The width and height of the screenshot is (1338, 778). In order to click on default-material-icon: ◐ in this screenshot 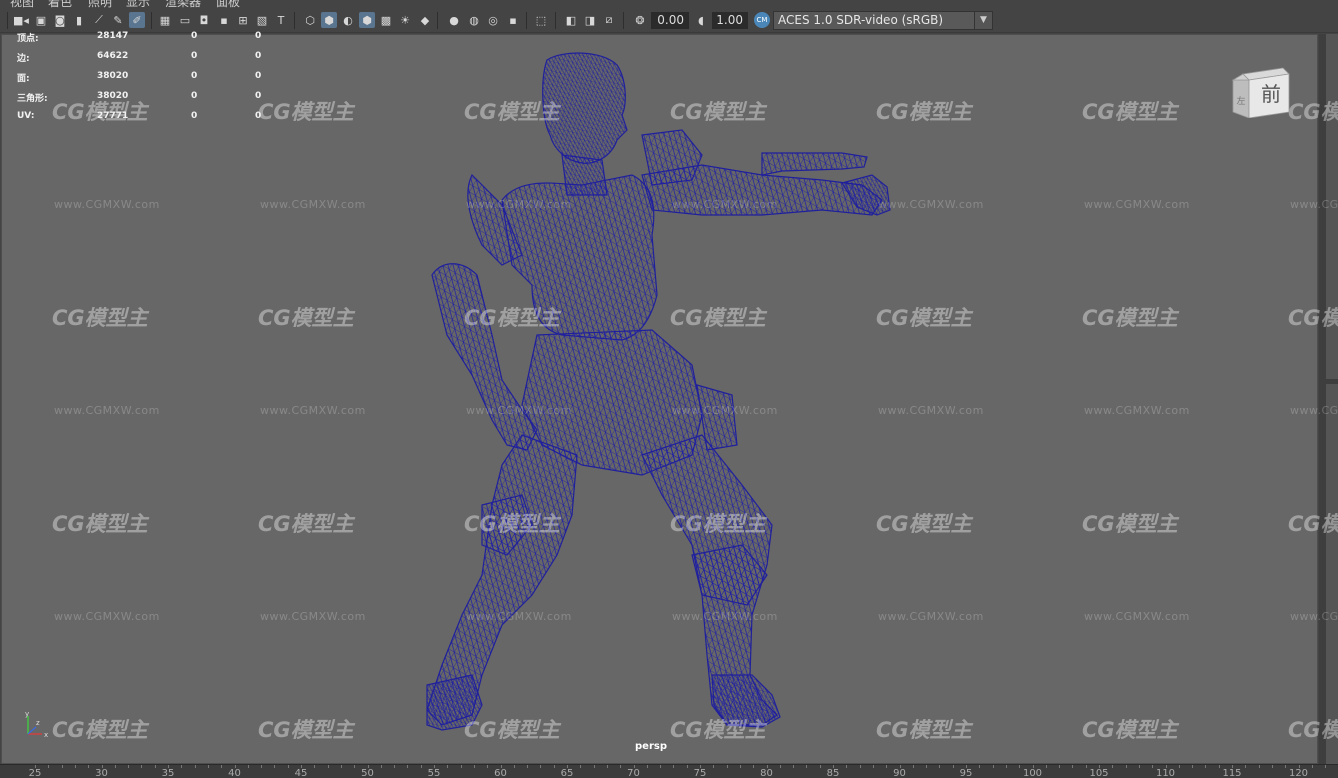, I will do `click(348, 20)`.